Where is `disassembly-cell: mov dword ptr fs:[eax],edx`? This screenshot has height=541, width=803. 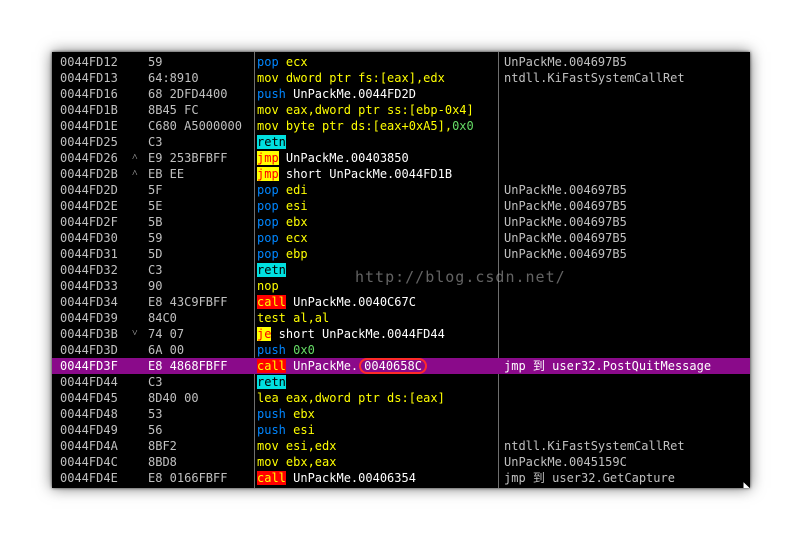
disassembly-cell: mov dword ptr fs:[eax],edx is located at coordinates (378, 78).